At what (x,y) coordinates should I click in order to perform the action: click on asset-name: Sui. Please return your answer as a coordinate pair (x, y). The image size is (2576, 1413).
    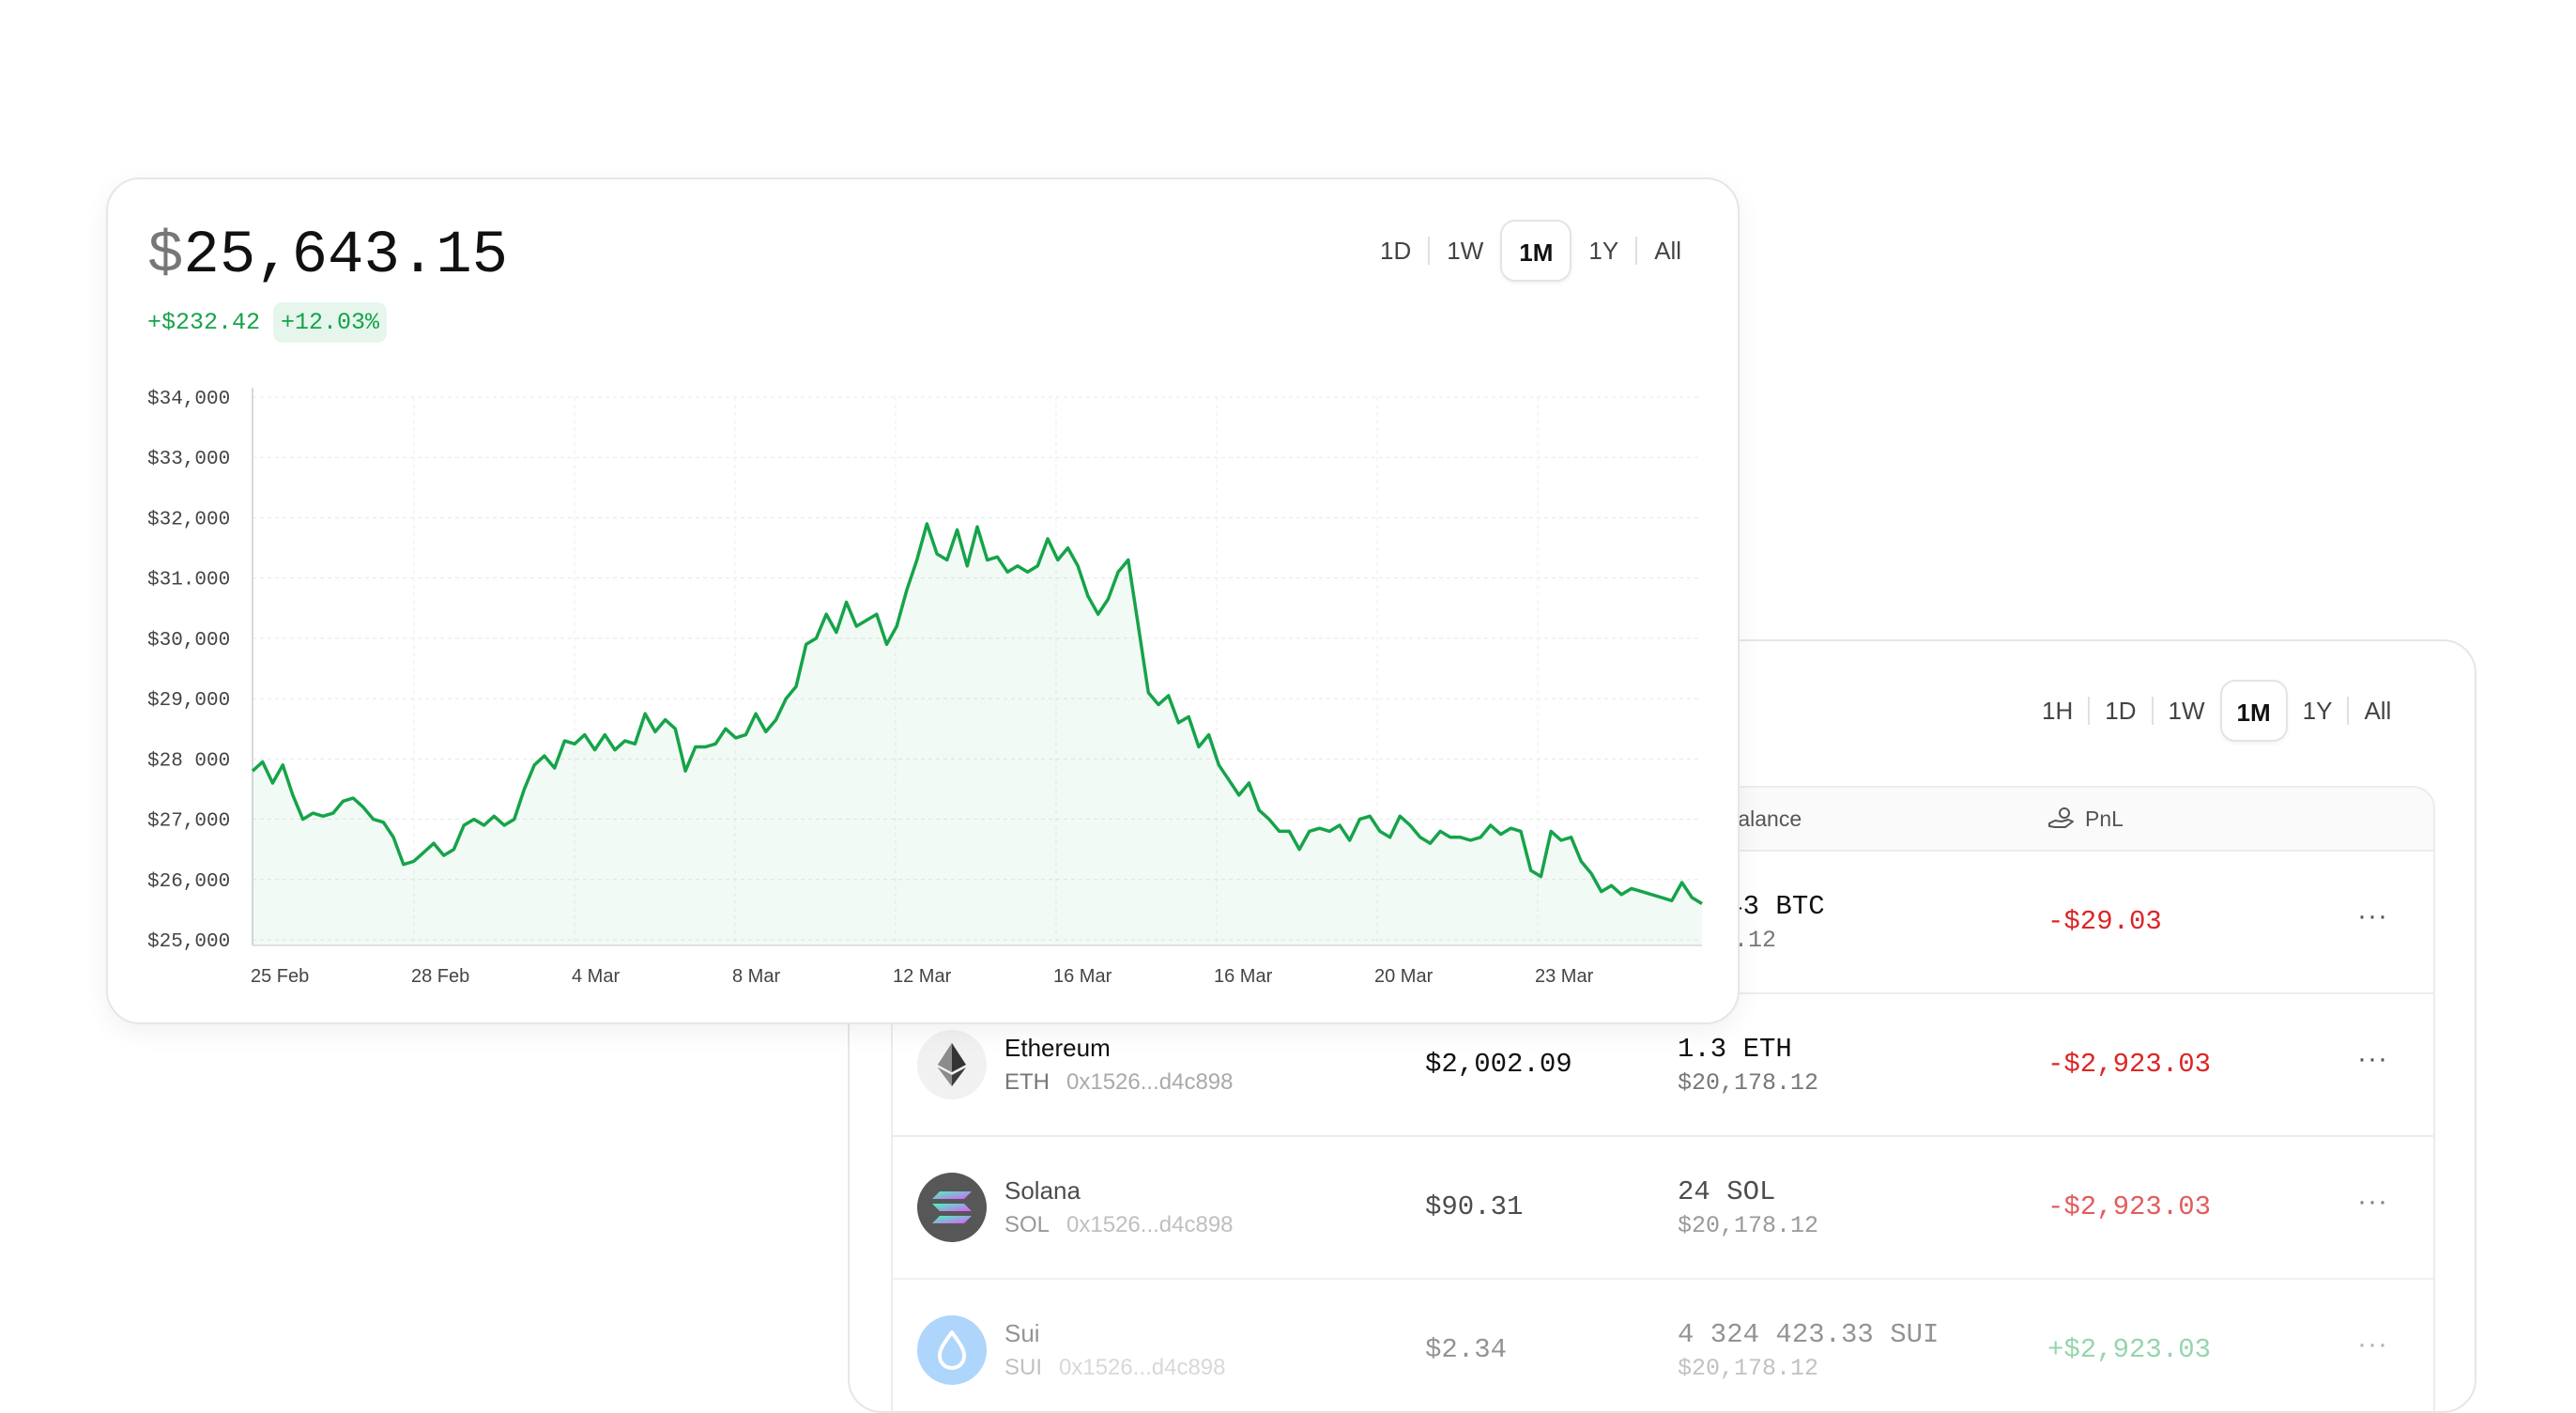
    Looking at the image, I should click on (1022, 1333).